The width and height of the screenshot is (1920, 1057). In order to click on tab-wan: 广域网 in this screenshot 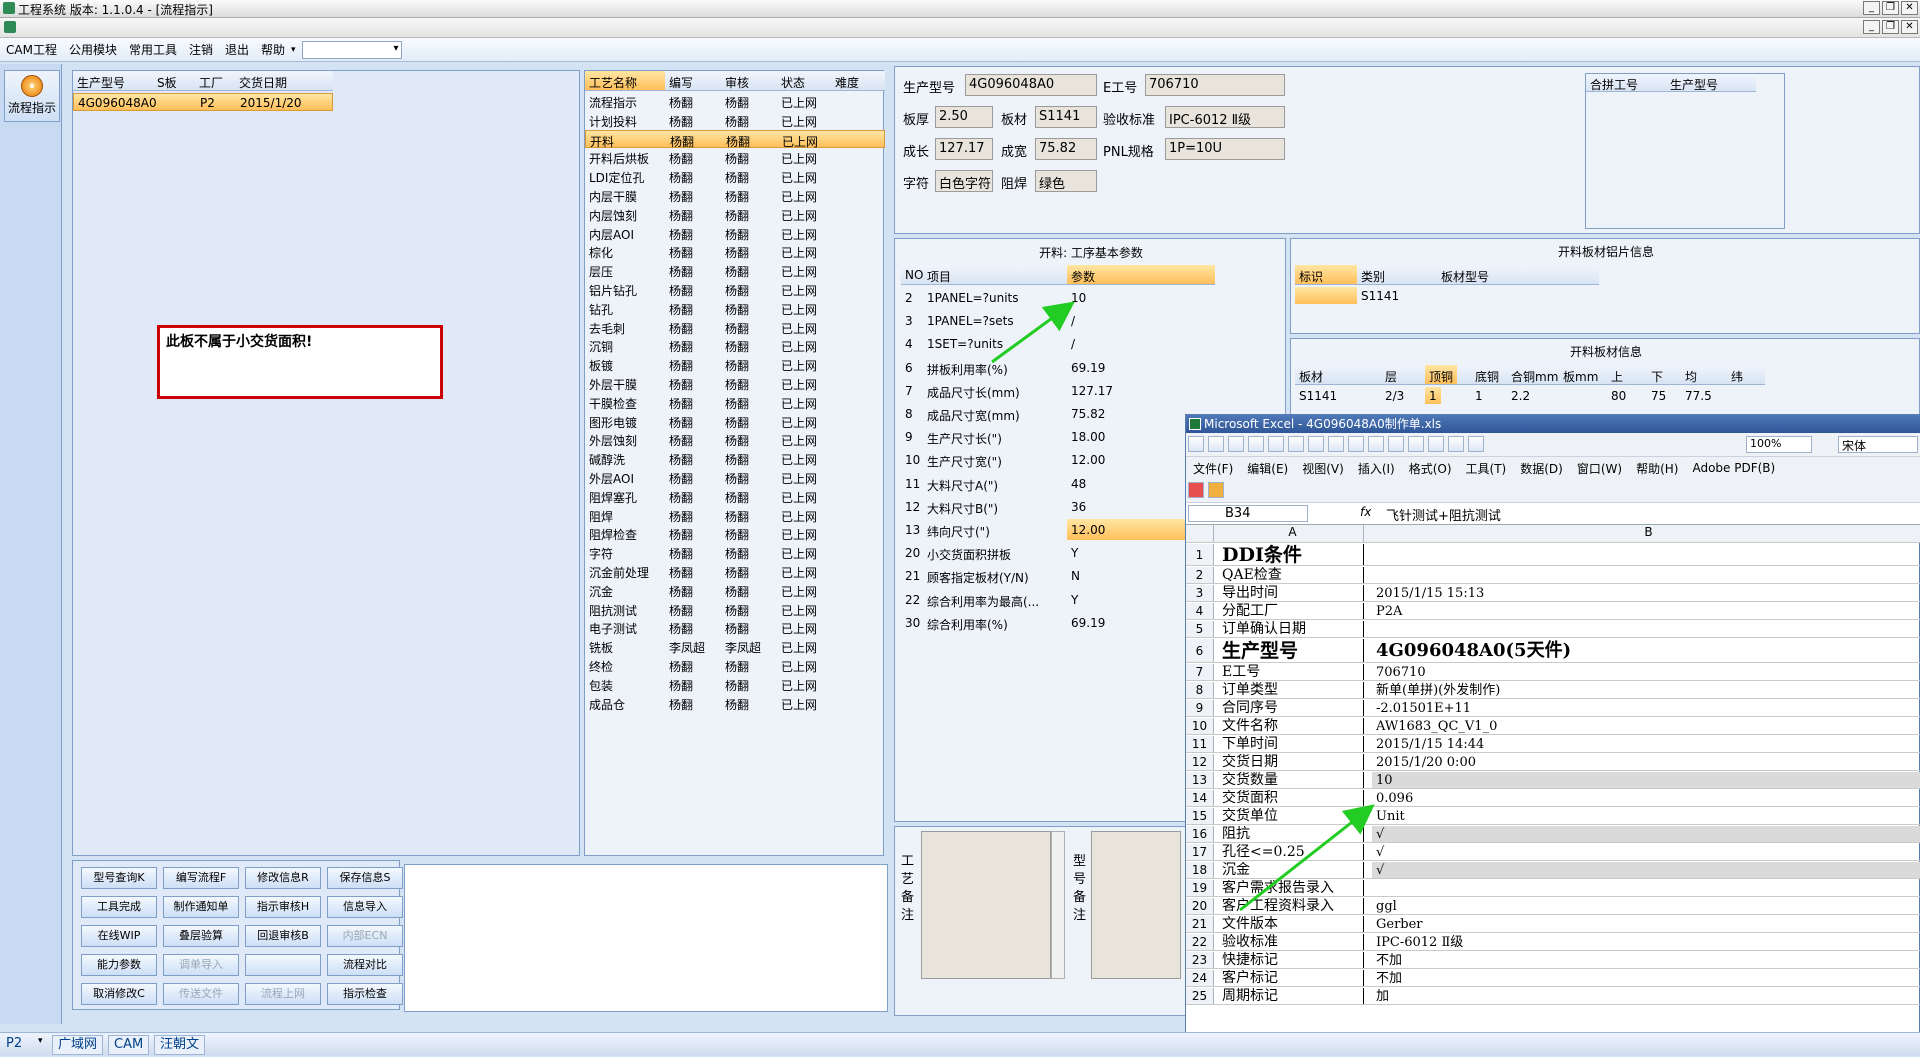, I will do `click(78, 1045)`.